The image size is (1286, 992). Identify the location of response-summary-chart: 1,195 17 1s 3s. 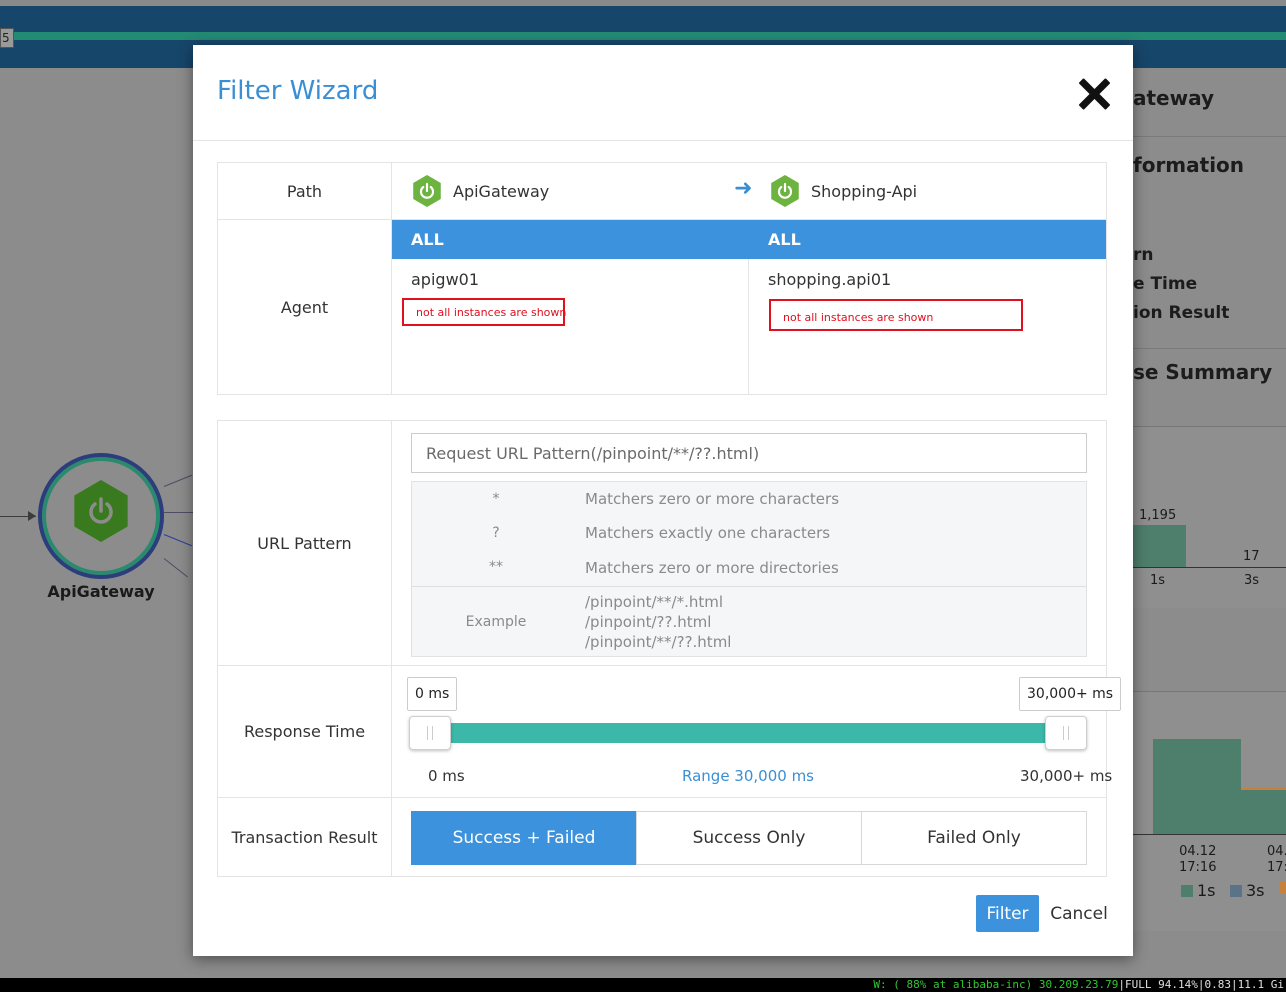
(1209, 517).